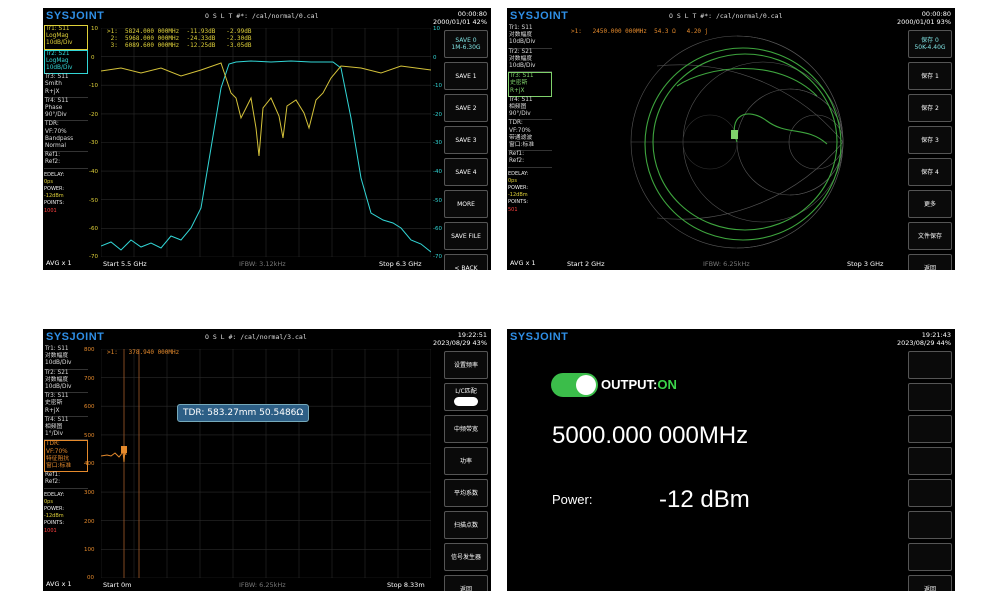 This screenshot has width=1000, height=600. Describe the element at coordinates (530, 136) in the screenshot. I see `tdr-box: TDR: VF:70% 带通滤波 窗口:标准` at that location.